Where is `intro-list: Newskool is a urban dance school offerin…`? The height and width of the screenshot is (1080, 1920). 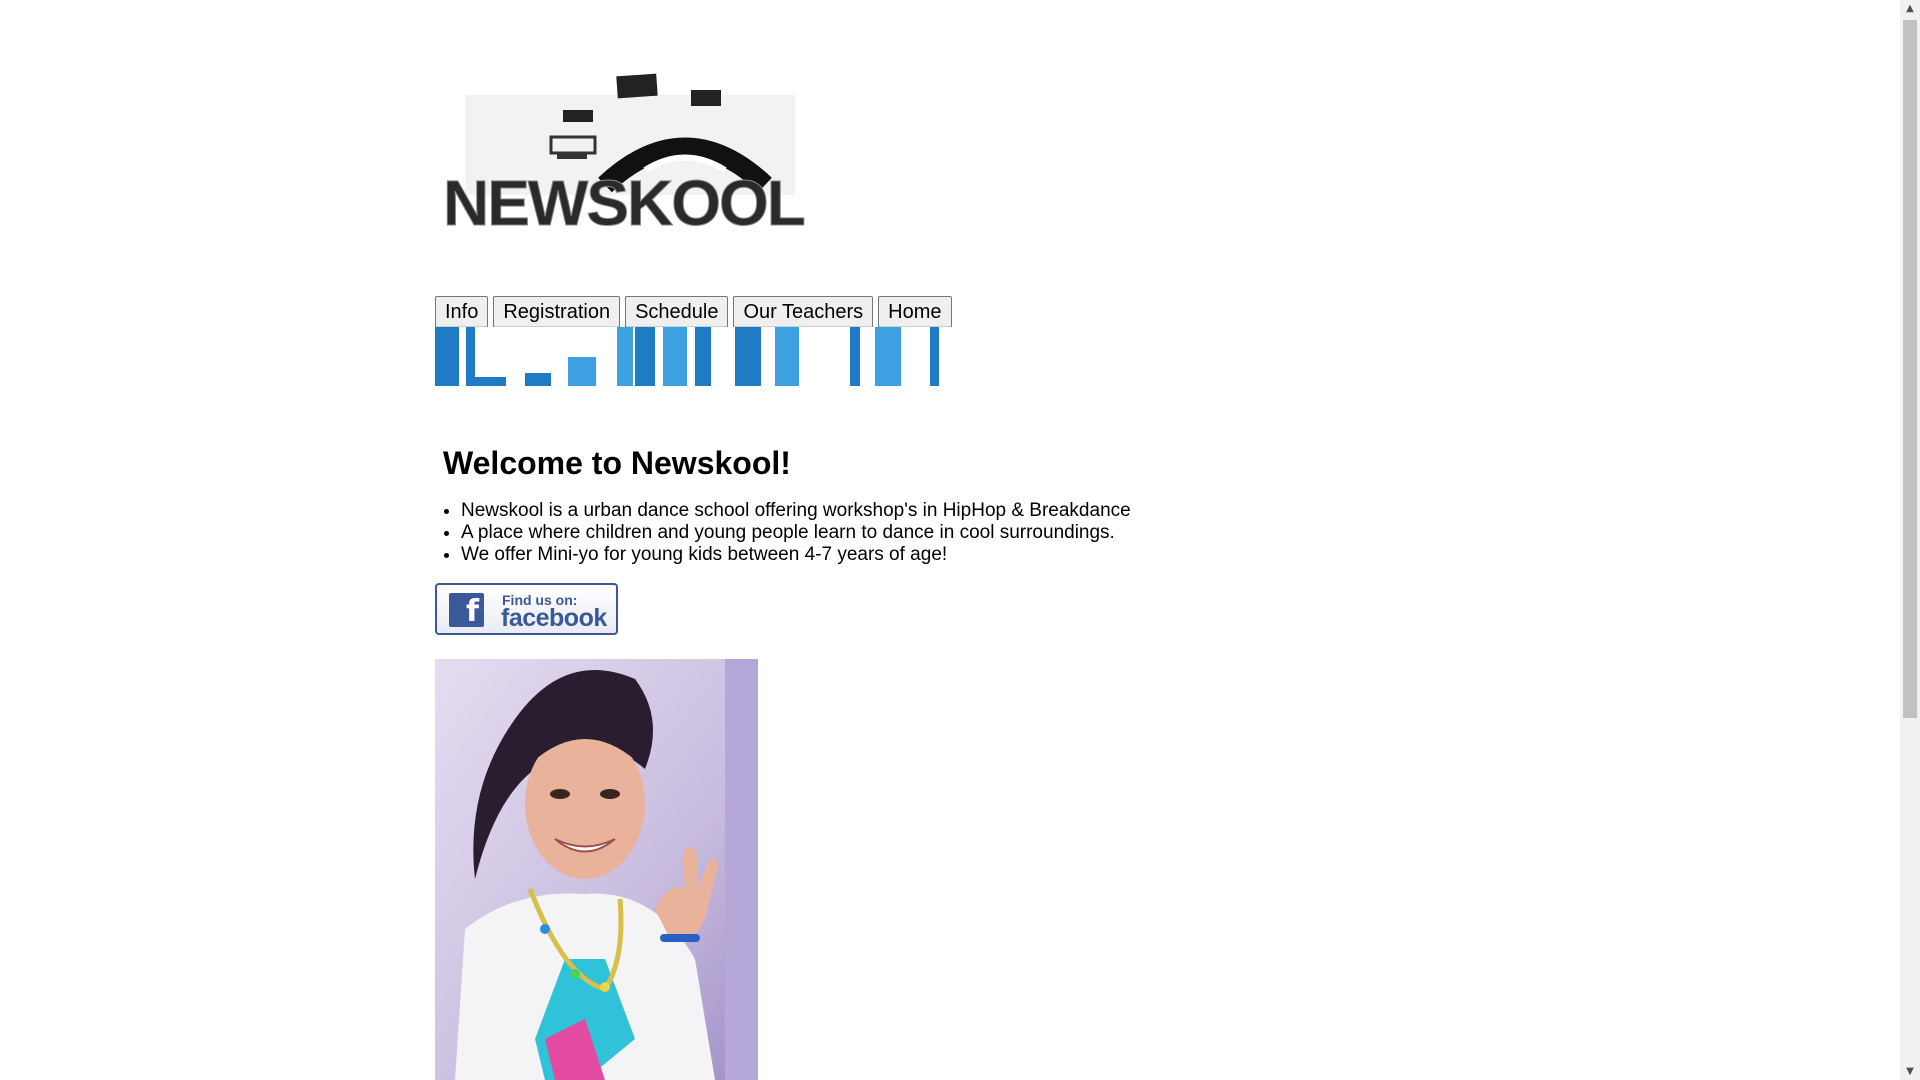 intro-list: Newskool is a urban dance school offerin… is located at coordinates (783, 533).